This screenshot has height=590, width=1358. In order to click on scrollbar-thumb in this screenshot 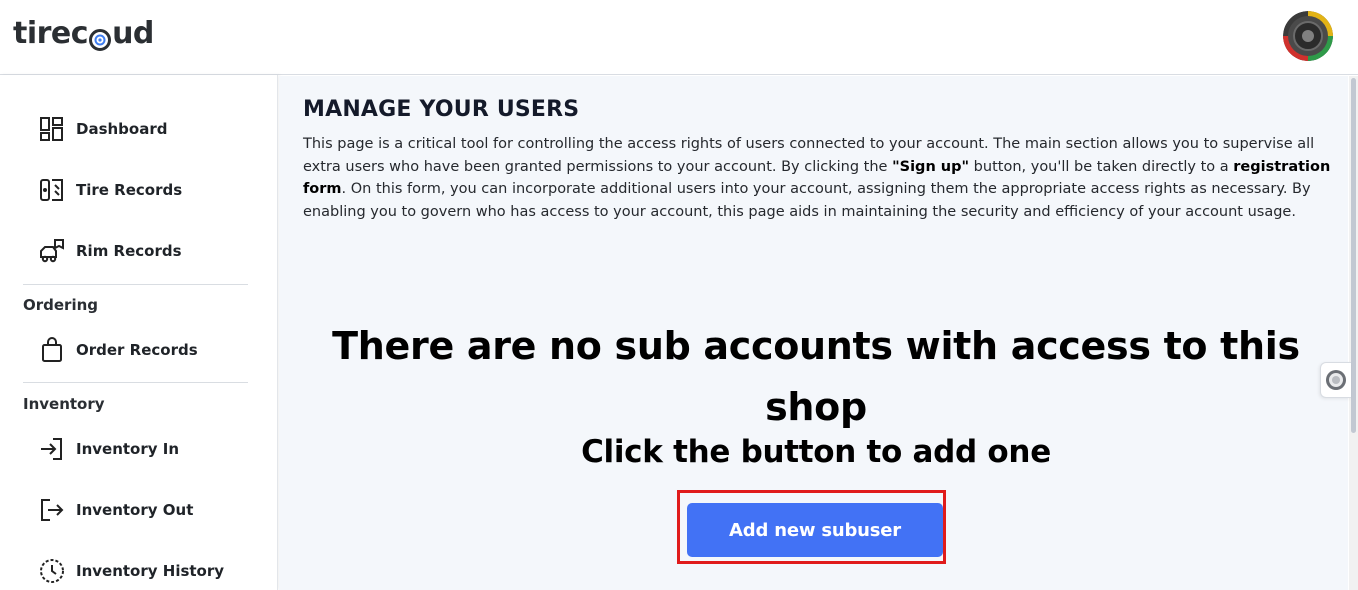, I will do `click(1353, 255)`.